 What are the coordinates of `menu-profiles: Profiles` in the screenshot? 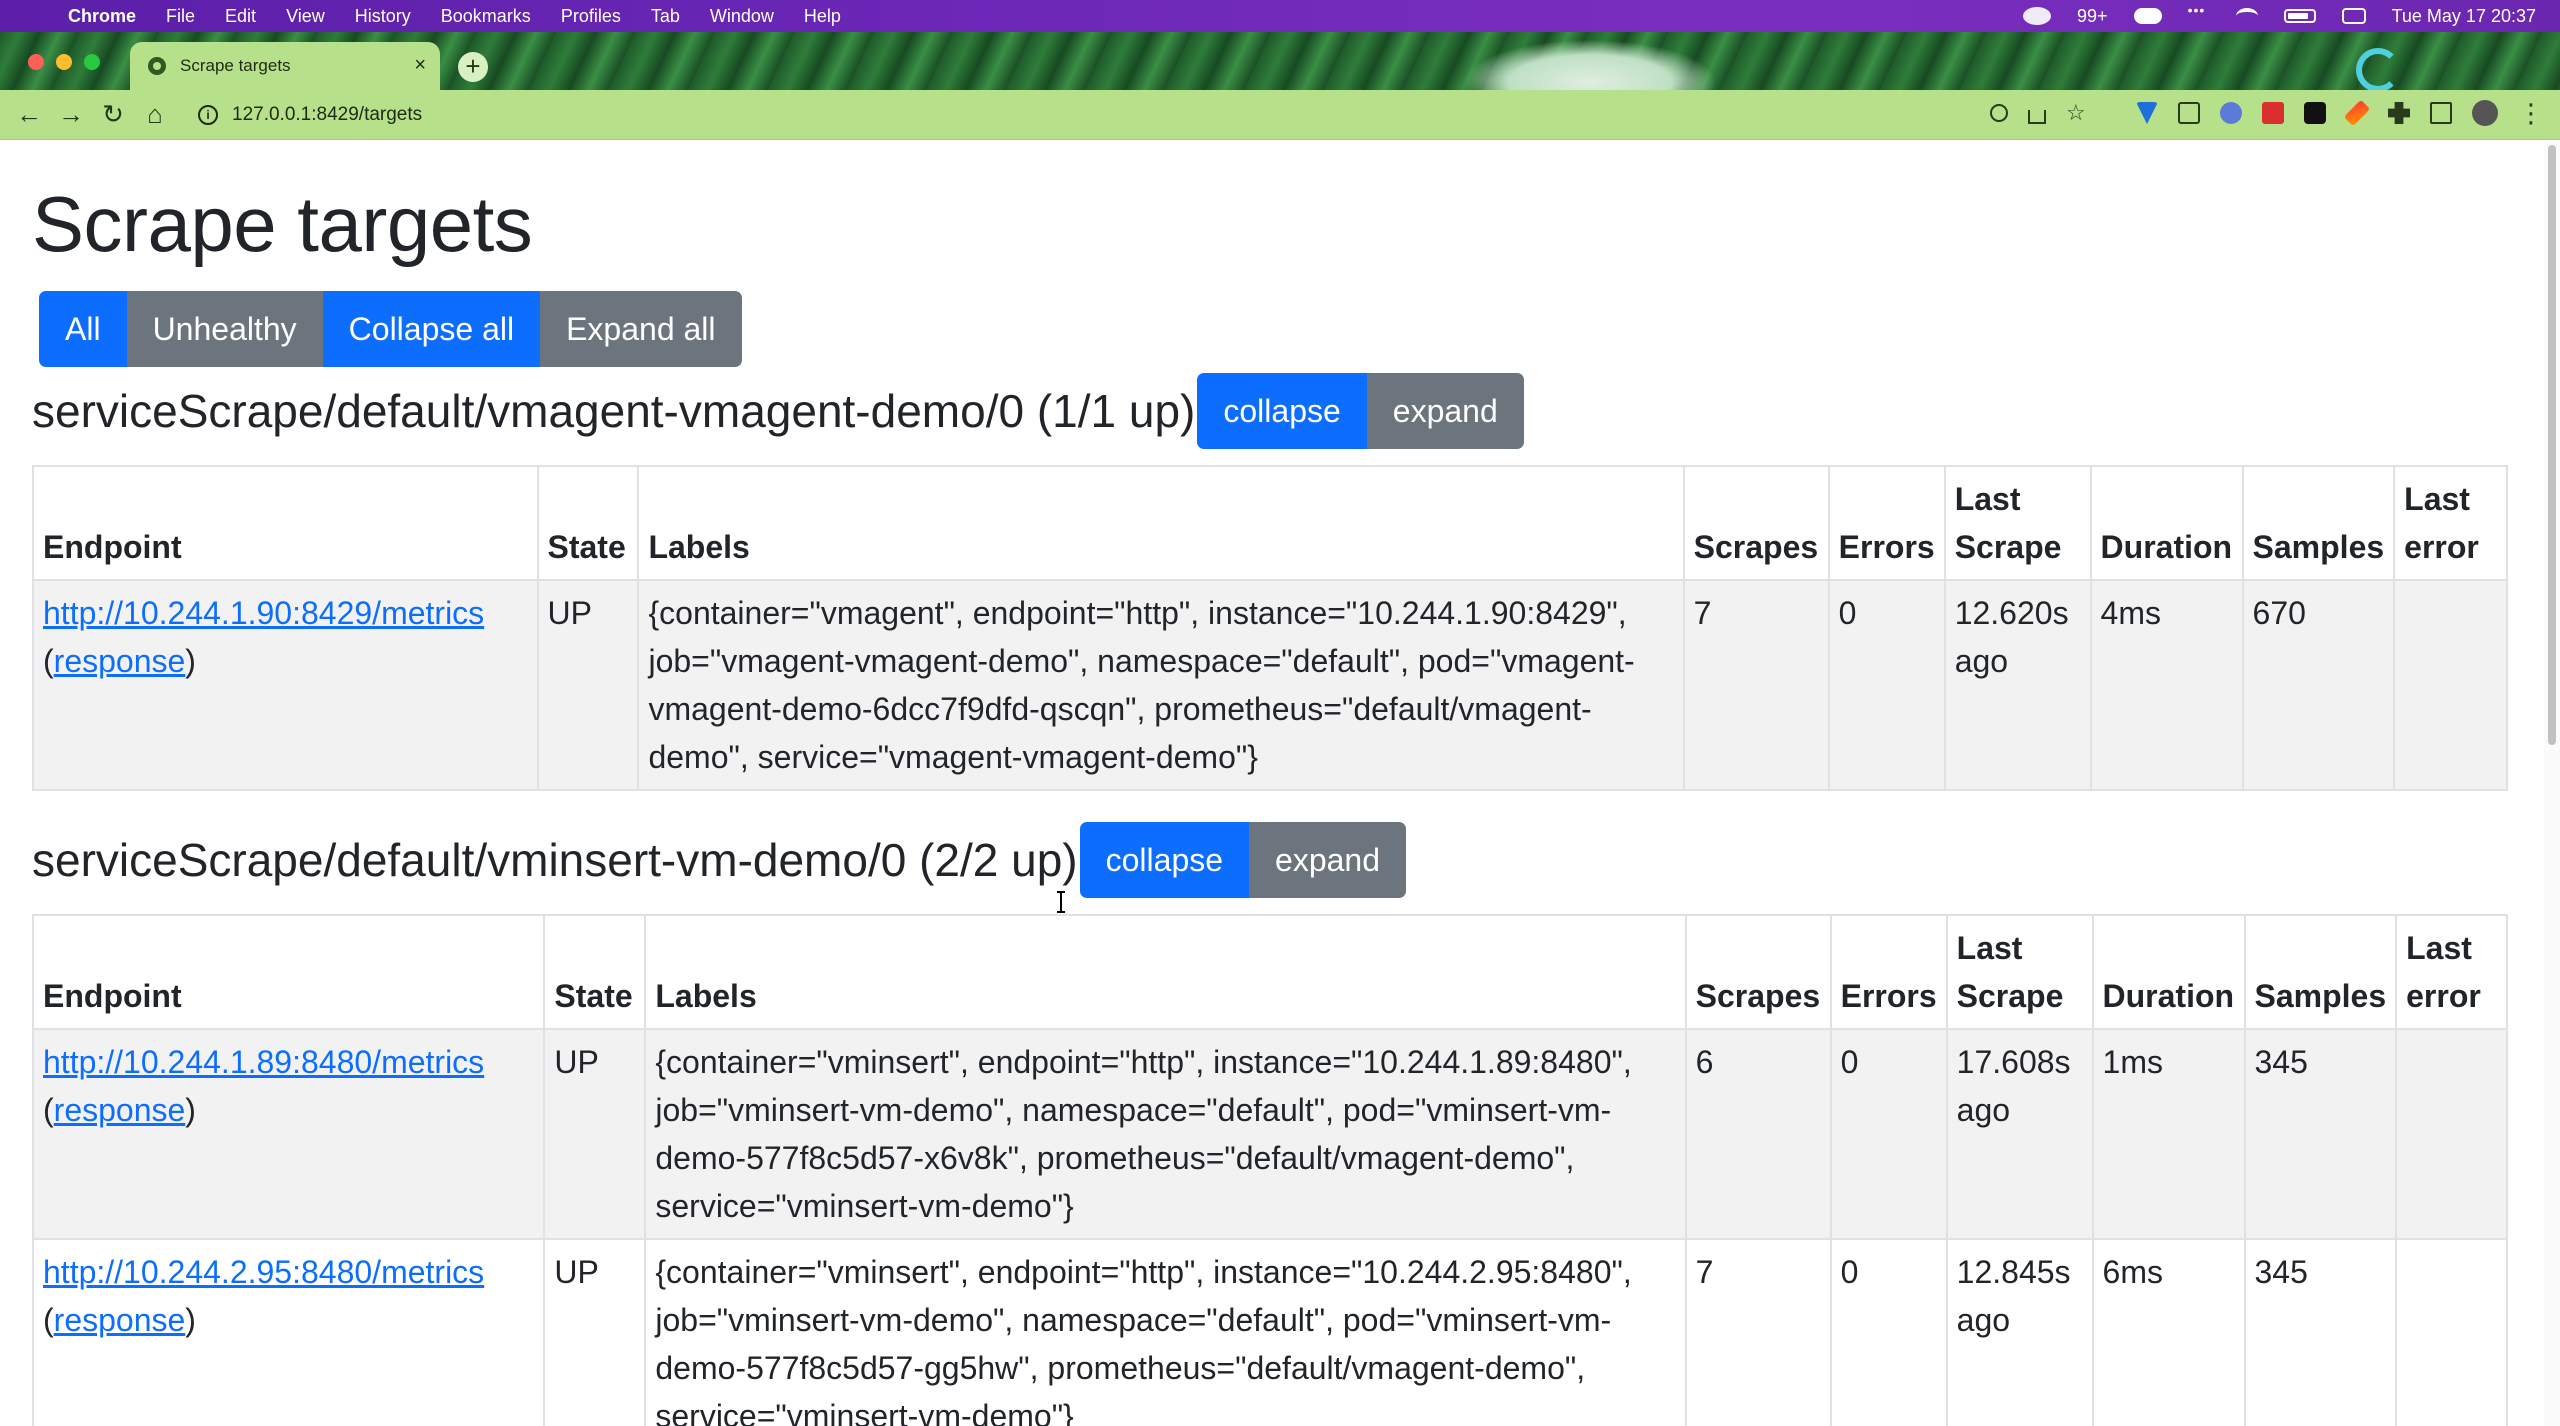 It's located at (591, 16).